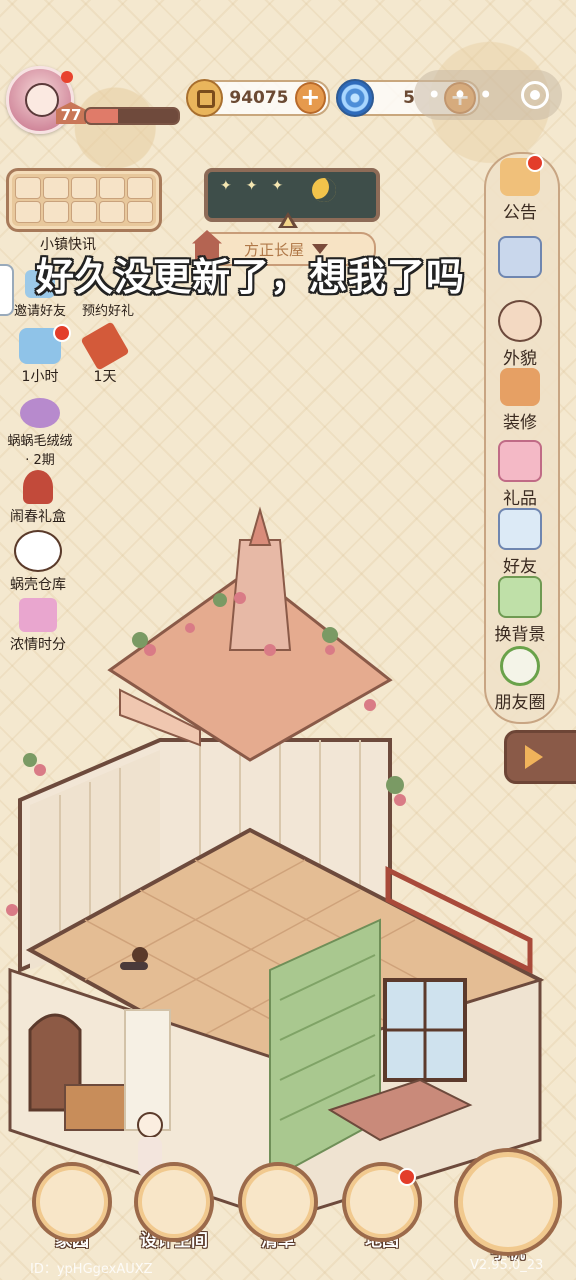  I want to click on more-dots-icon: • • •, so click(461, 95).